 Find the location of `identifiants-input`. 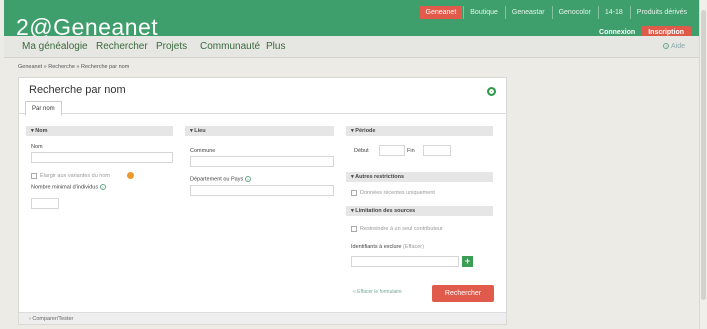

identifiants-input is located at coordinates (405, 261).